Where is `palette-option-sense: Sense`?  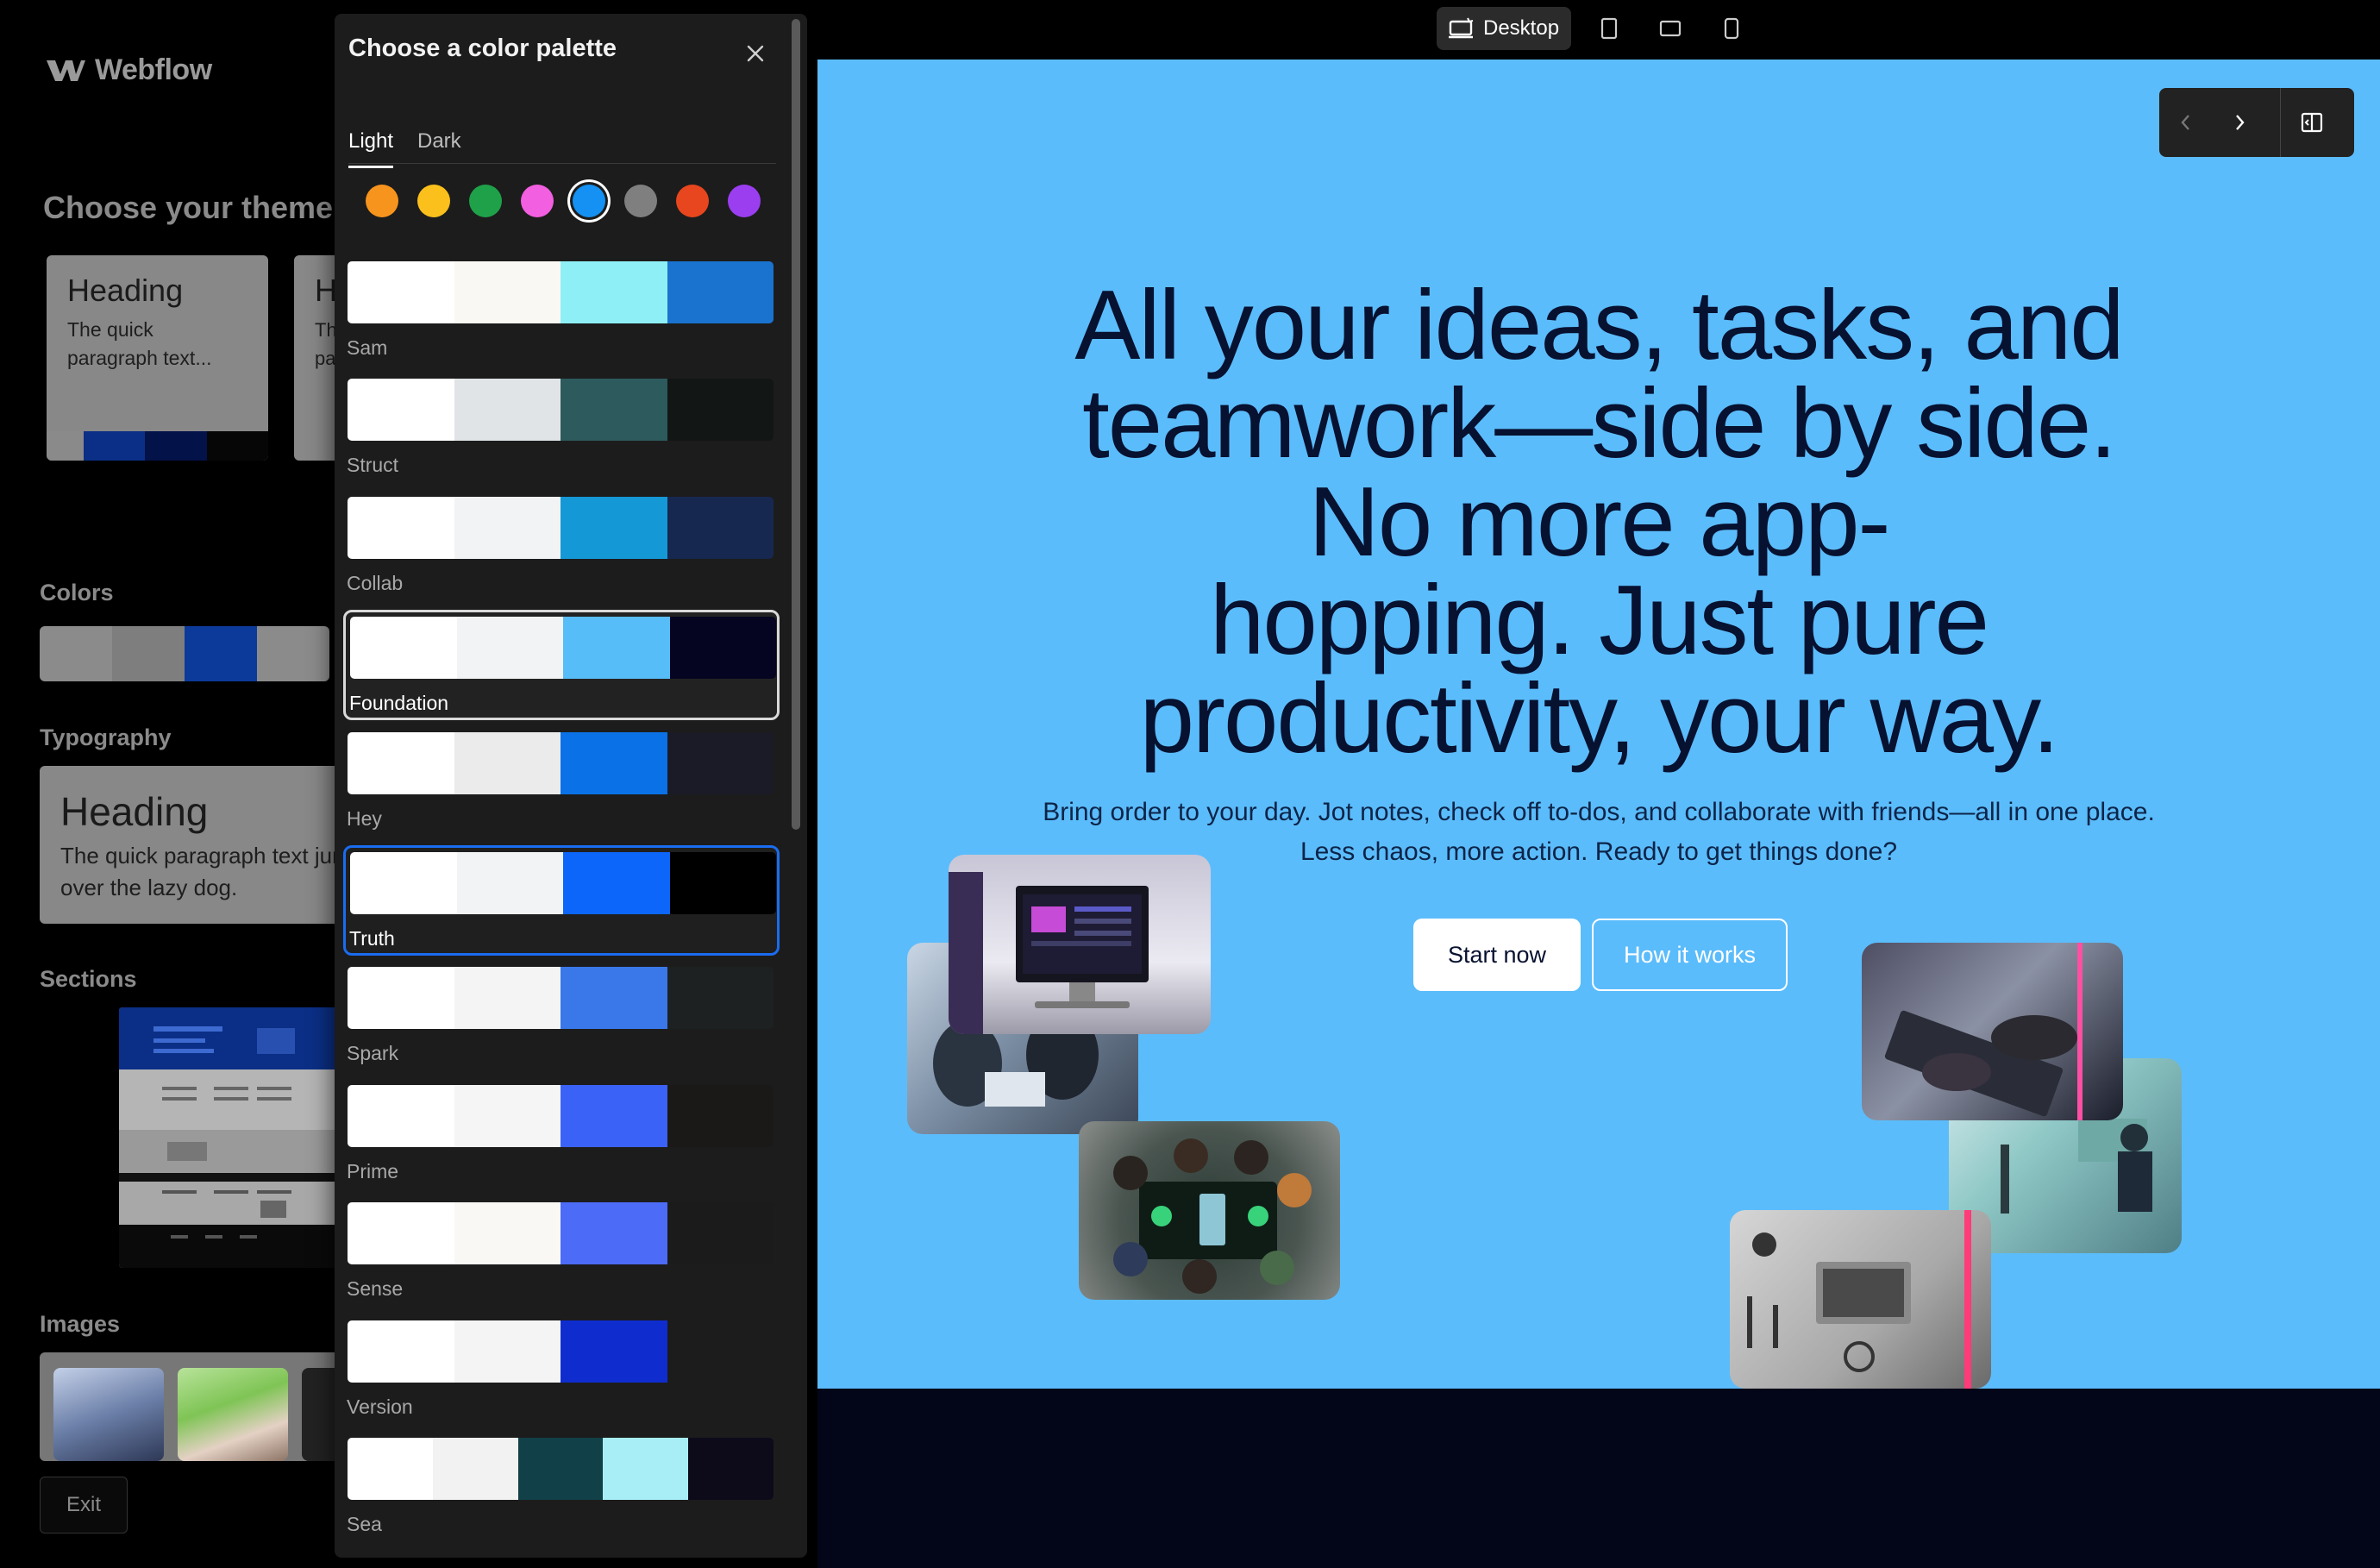
palette-option-sense: Sense is located at coordinates (562, 1253).